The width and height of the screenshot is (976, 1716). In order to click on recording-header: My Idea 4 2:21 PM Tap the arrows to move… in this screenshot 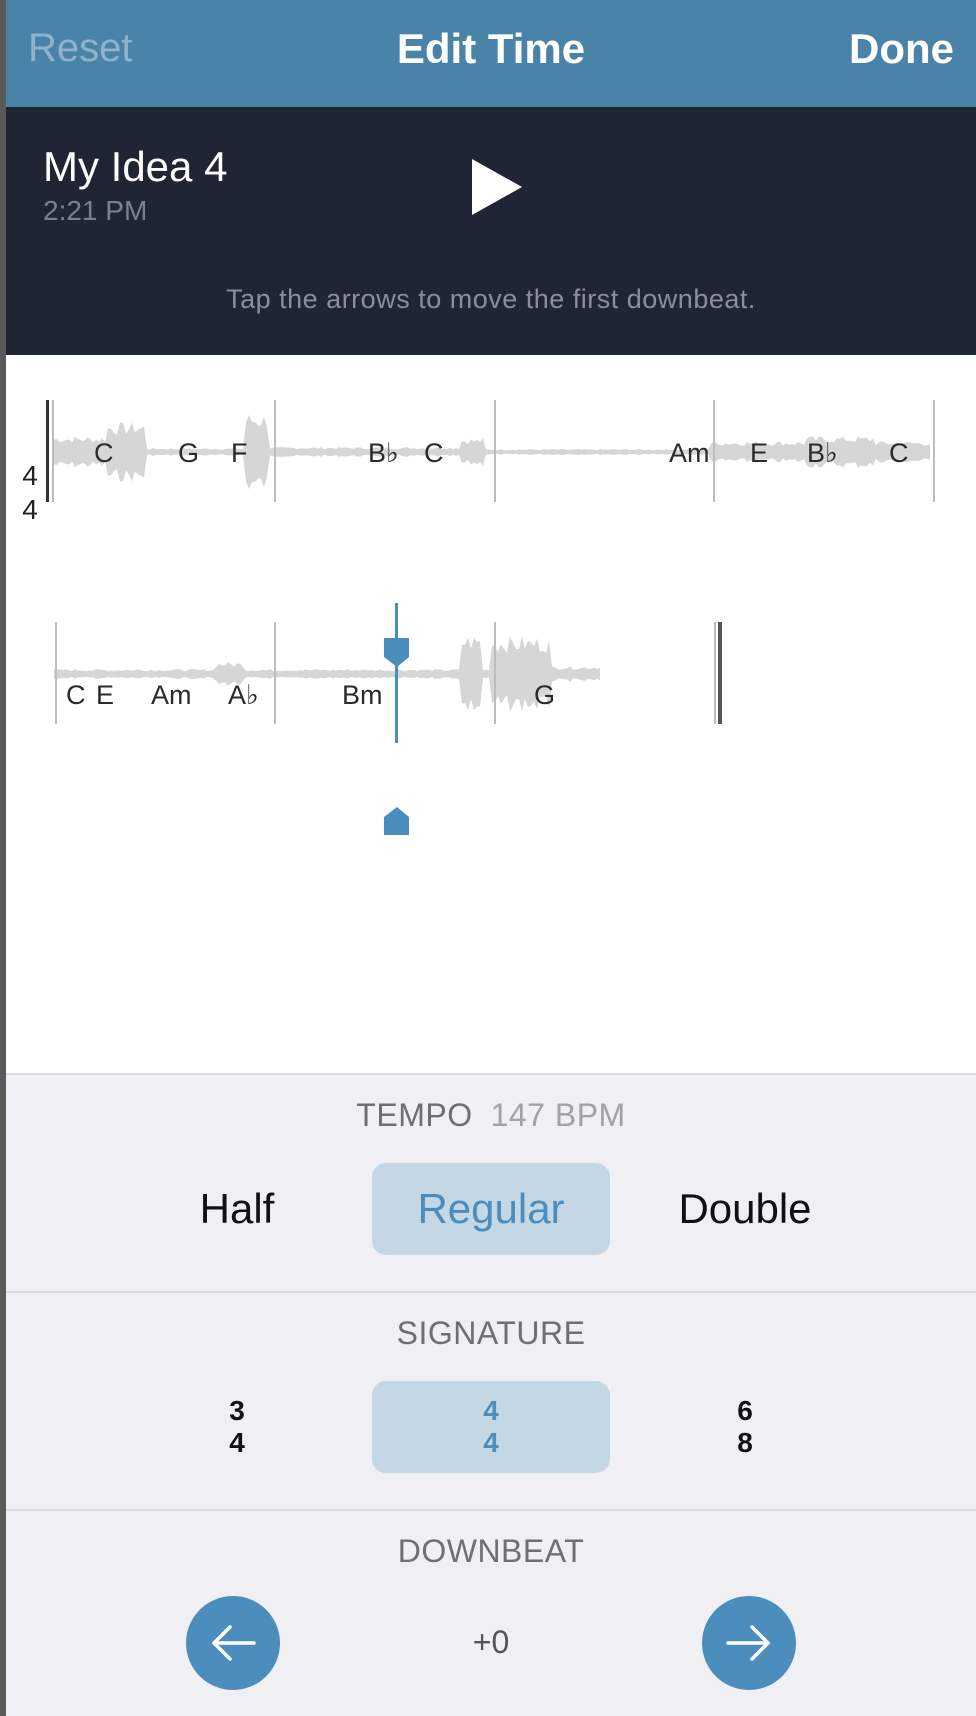, I will do `click(491, 231)`.